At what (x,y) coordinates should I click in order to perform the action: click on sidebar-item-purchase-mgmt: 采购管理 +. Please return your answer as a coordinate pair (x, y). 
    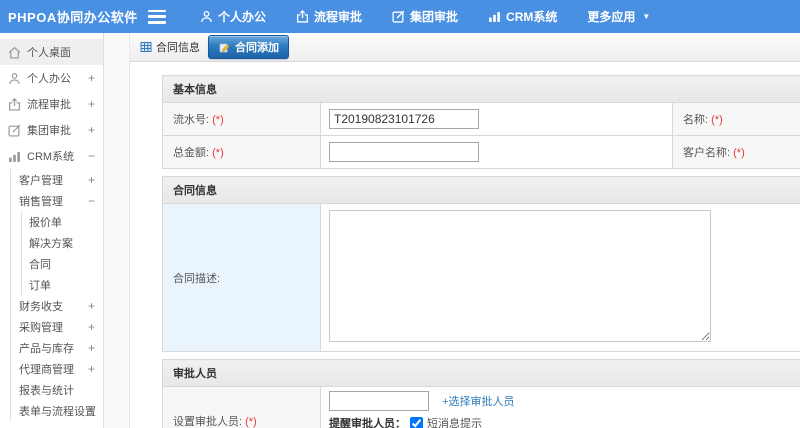
    Looking at the image, I should click on (57, 326).